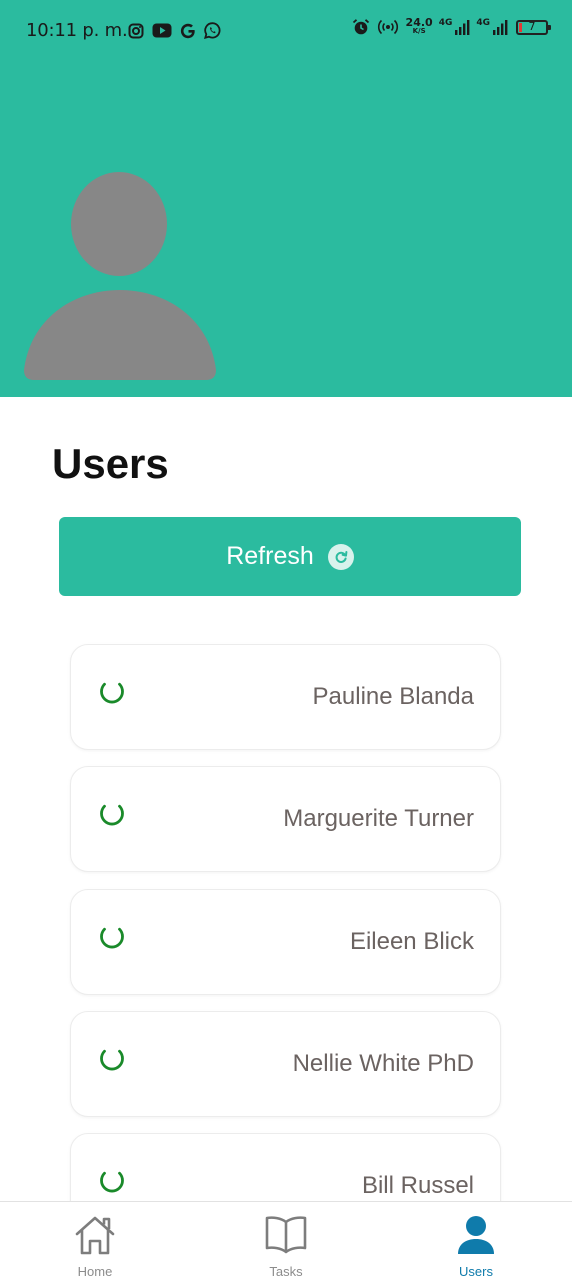 This screenshot has height=1281, width=572. Describe the element at coordinates (445, 23) in the screenshot. I see `network-label-1: 4G` at that location.